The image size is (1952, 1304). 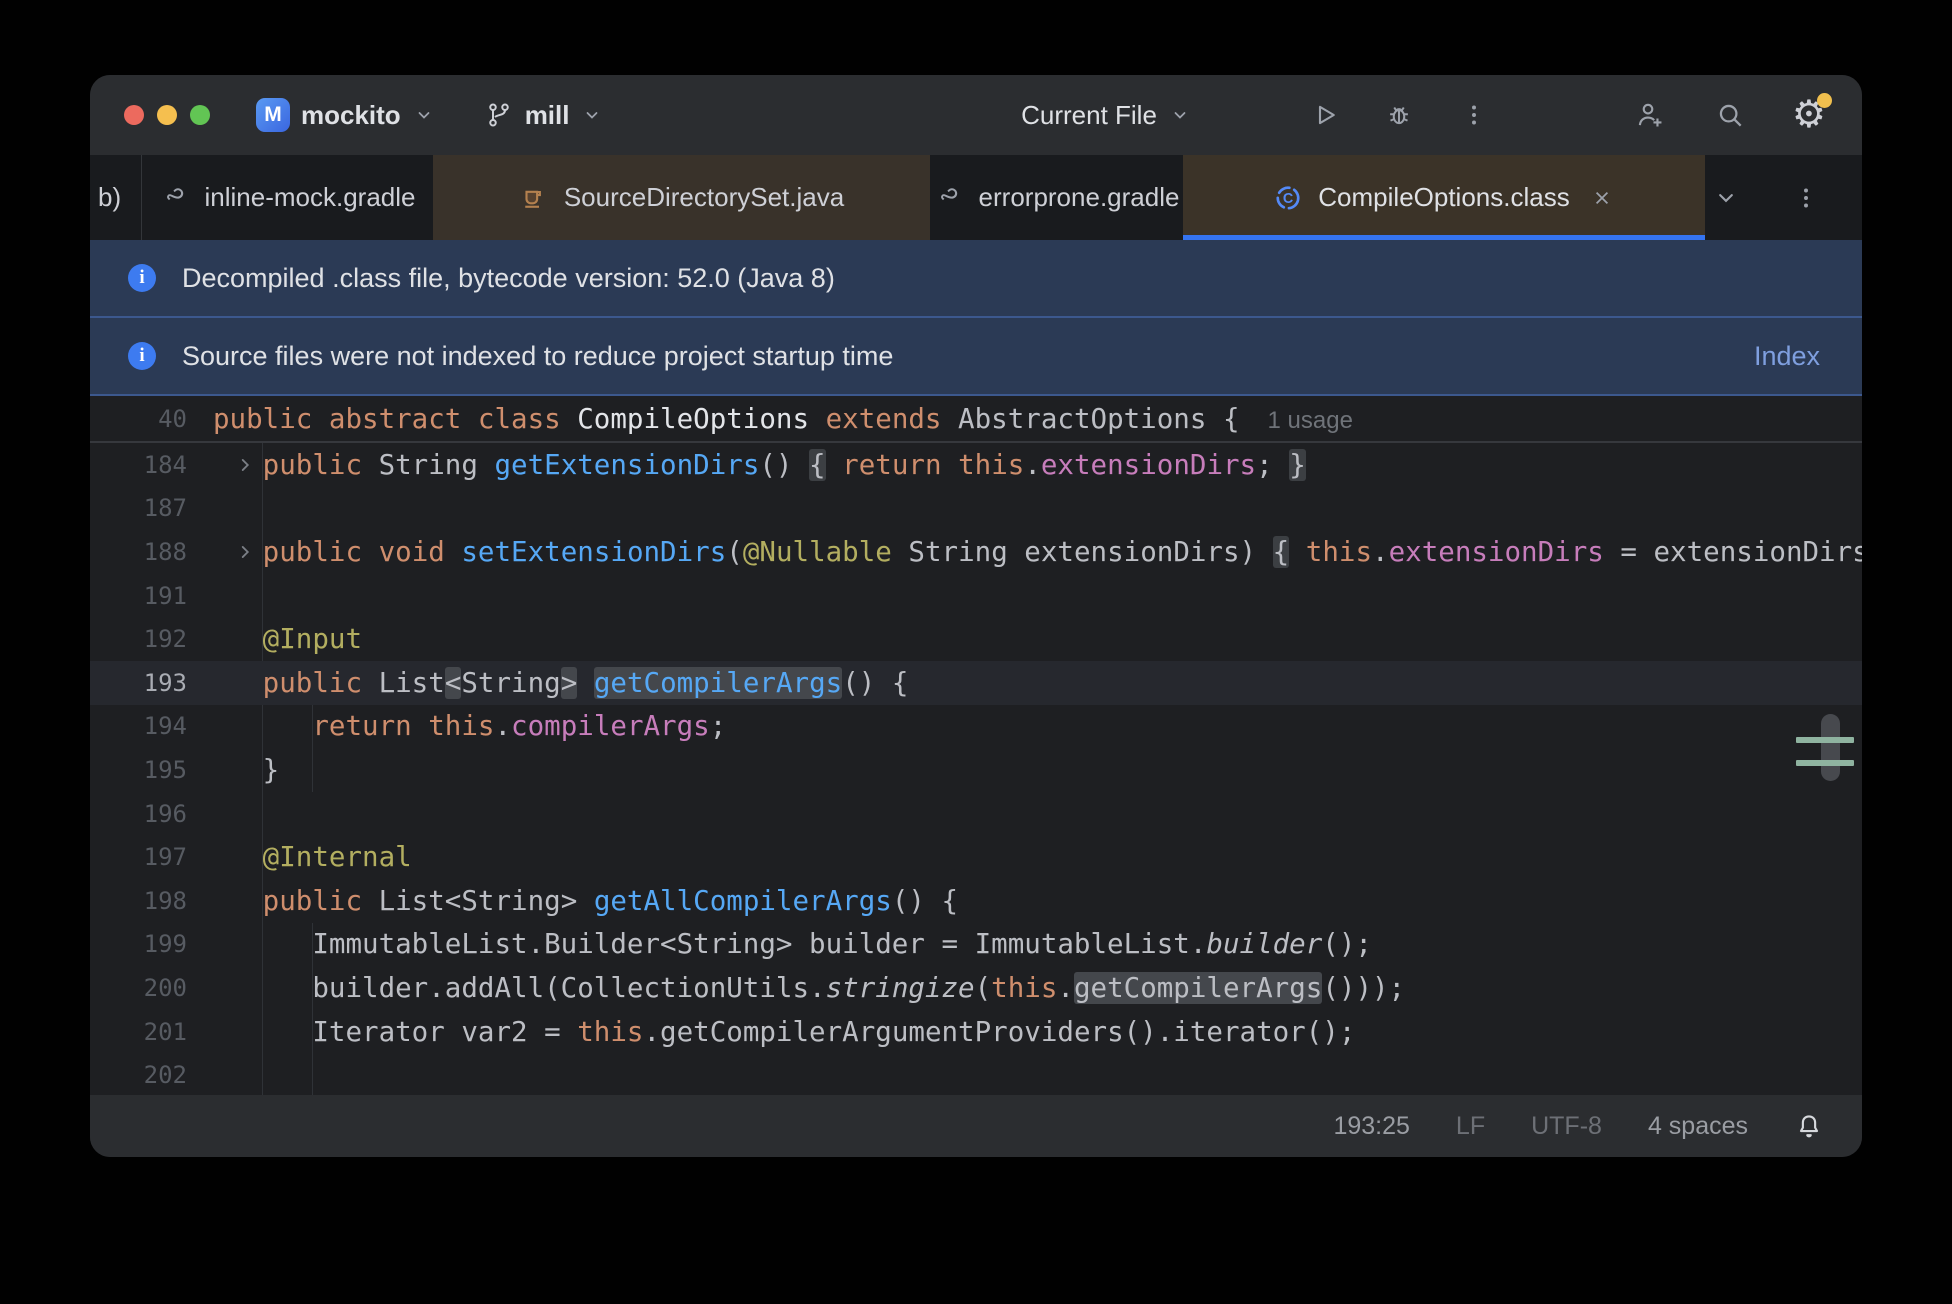 What do you see at coordinates (1089, 114) in the screenshot?
I see `run-configuration-label: Current File` at bounding box center [1089, 114].